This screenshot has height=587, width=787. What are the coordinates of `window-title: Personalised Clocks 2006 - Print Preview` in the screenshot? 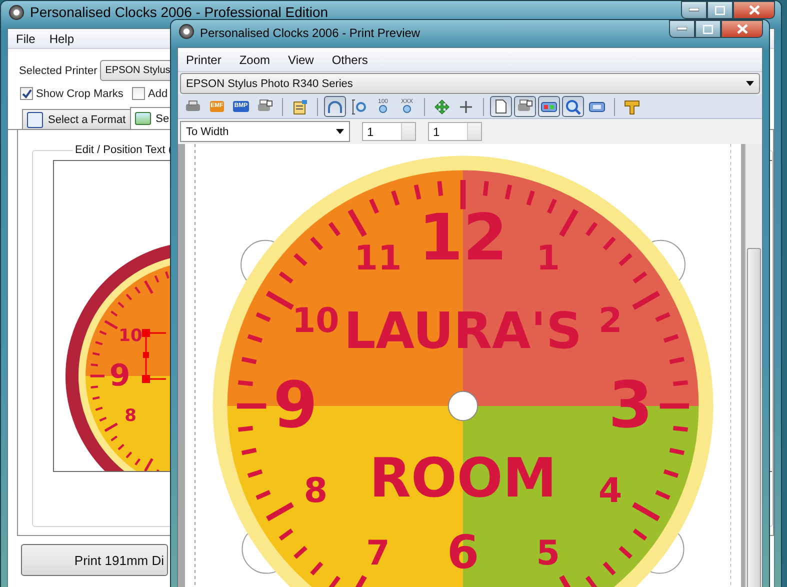 It's located at (310, 33).